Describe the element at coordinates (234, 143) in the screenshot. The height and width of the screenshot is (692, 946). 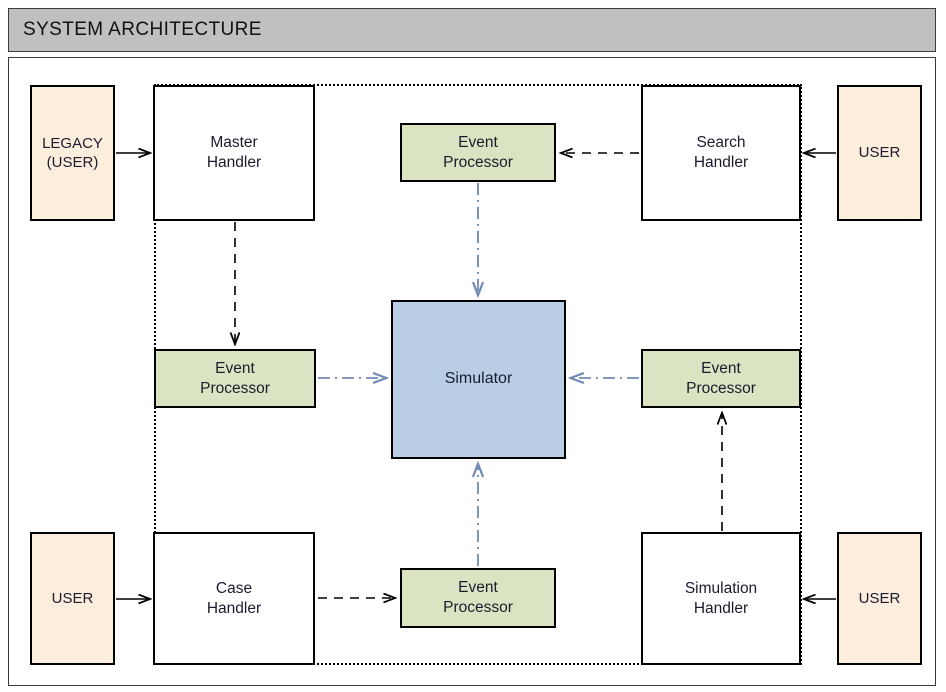
I see `node-master-handler-line1: Master` at that location.